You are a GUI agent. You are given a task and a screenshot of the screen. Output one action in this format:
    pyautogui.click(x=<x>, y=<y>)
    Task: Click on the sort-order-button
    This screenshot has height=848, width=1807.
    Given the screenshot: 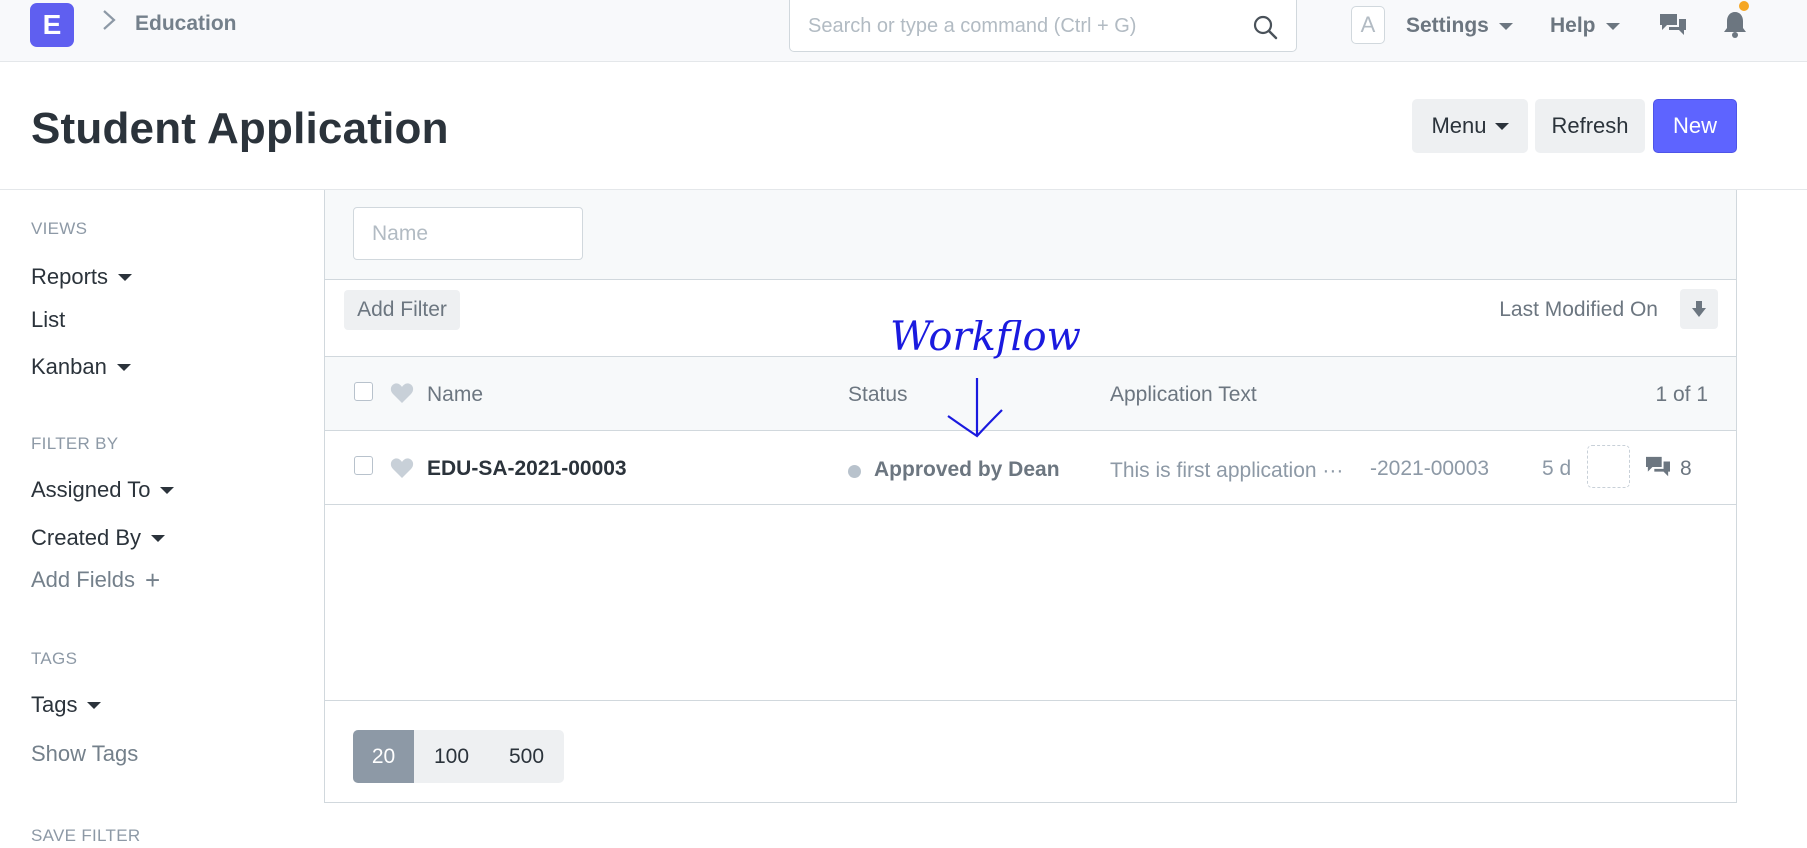 What is the action you would take?
    pyautogui.click(x=1699, y=309)
    